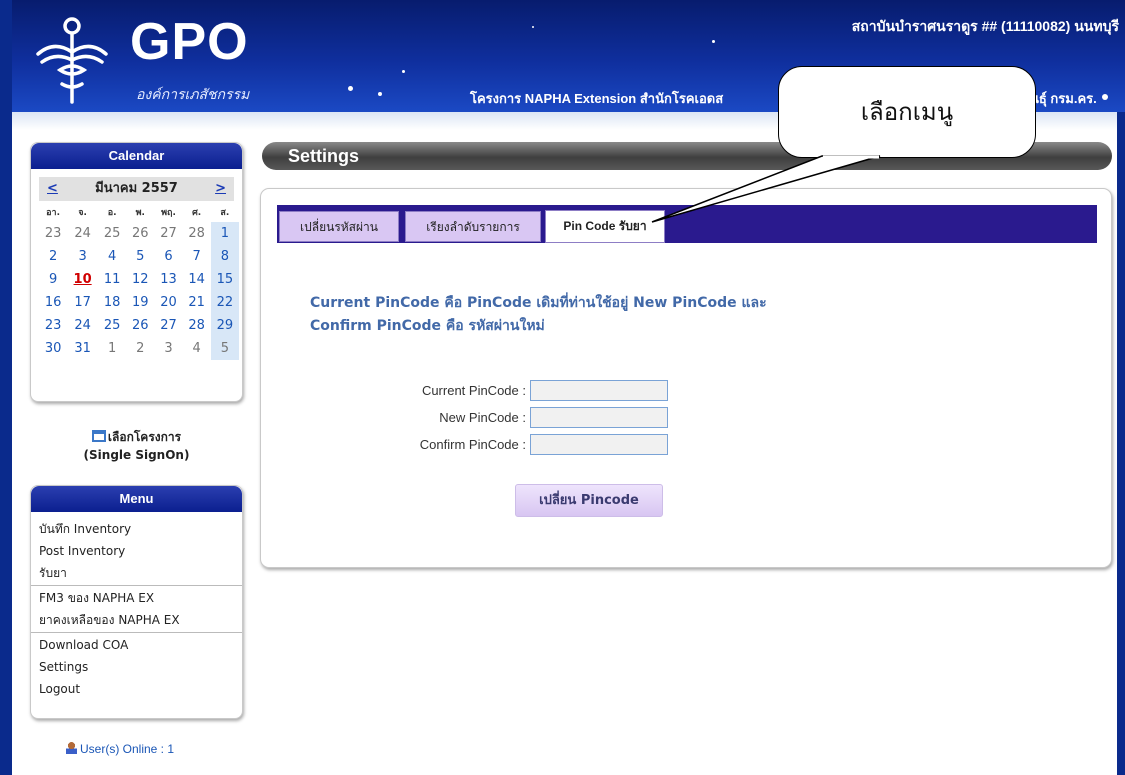 The height and width of the screenshot is (775, 1125). Describe the element at coordinates (197, 212) in the screenshot. I see `weekday-header: ศ.` at that location.